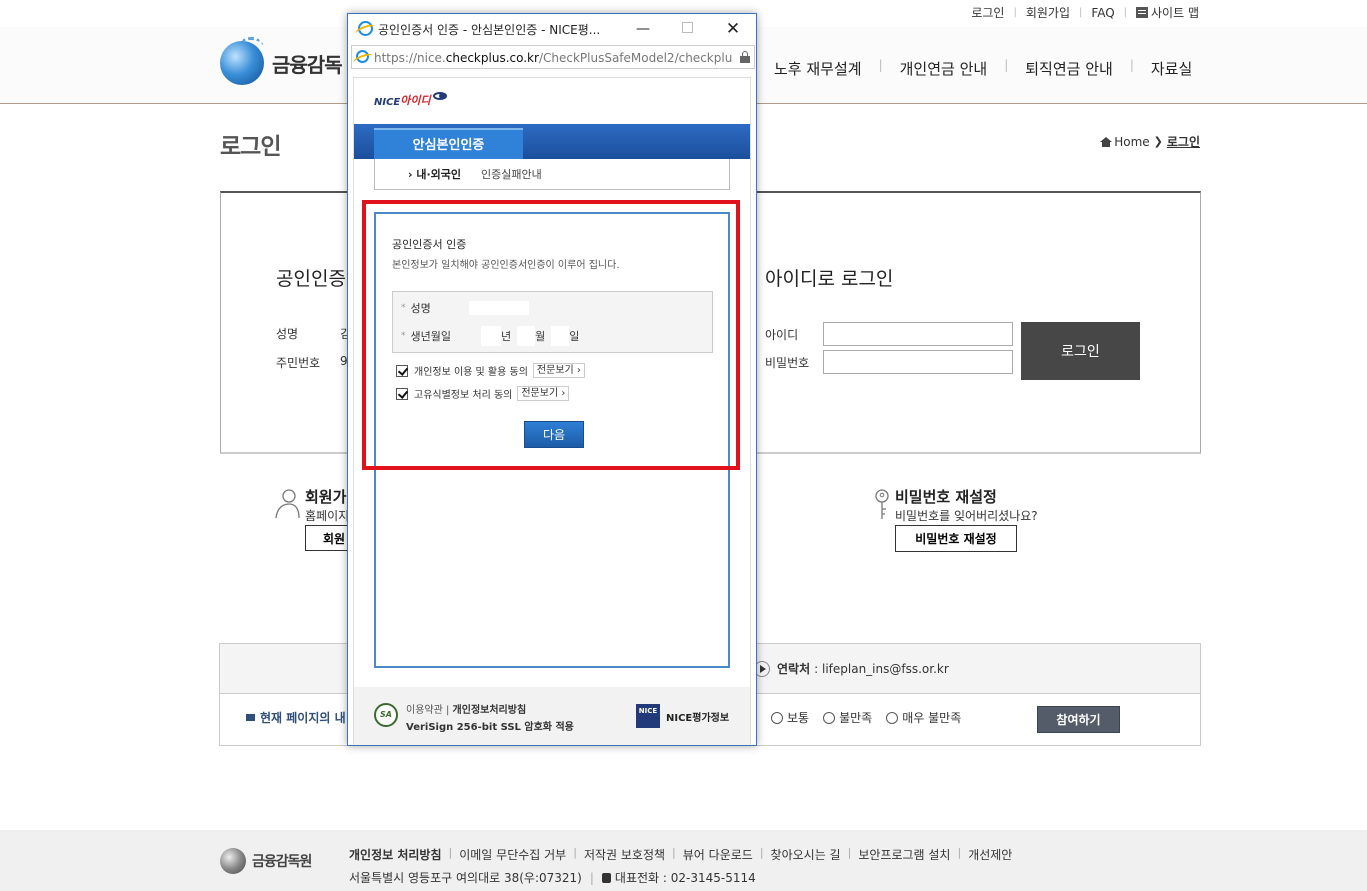 The image size is (1367, 891). I want to click on close-icon: ✕, so click(733, 29).